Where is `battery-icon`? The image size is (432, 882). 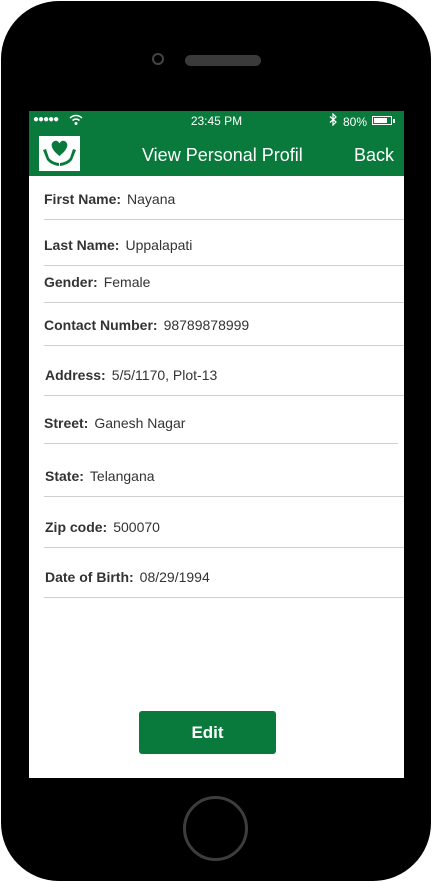 battery-icon is located at coordinates (382, 120).